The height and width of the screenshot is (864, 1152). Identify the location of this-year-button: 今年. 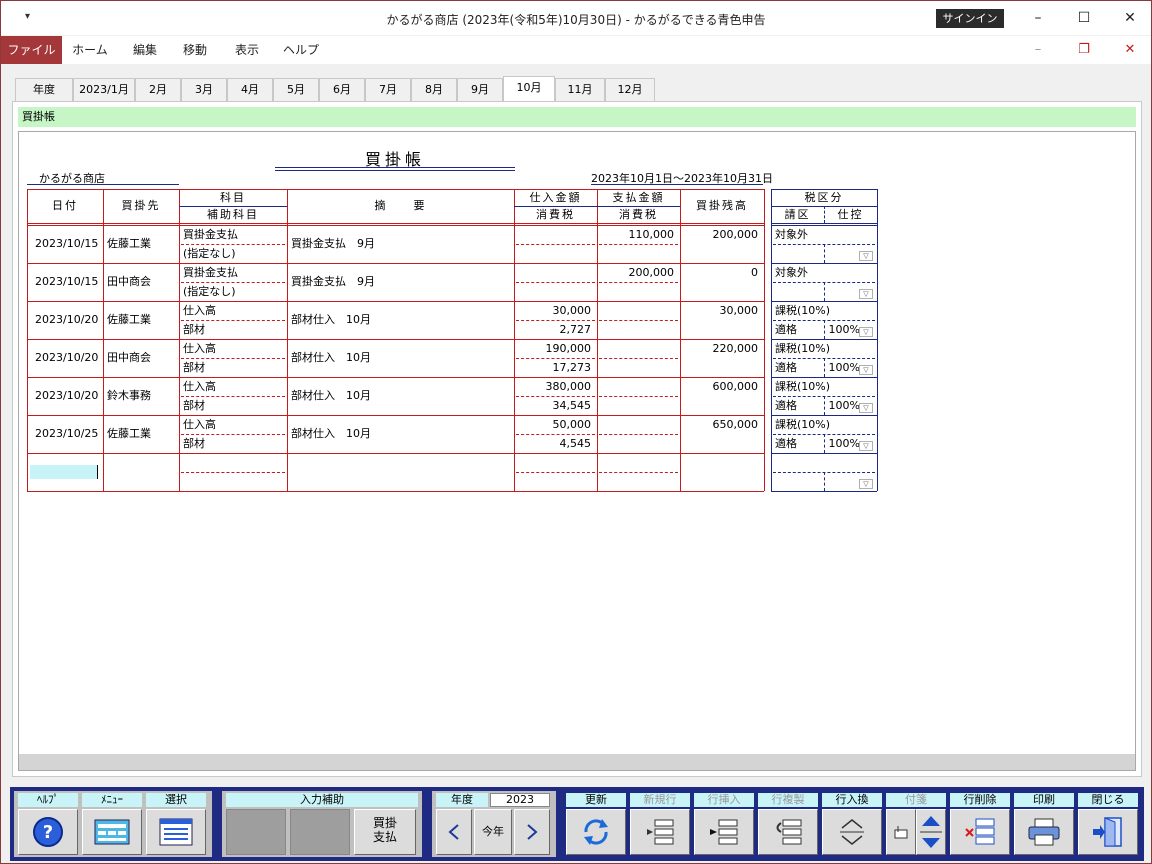
(493, 832).